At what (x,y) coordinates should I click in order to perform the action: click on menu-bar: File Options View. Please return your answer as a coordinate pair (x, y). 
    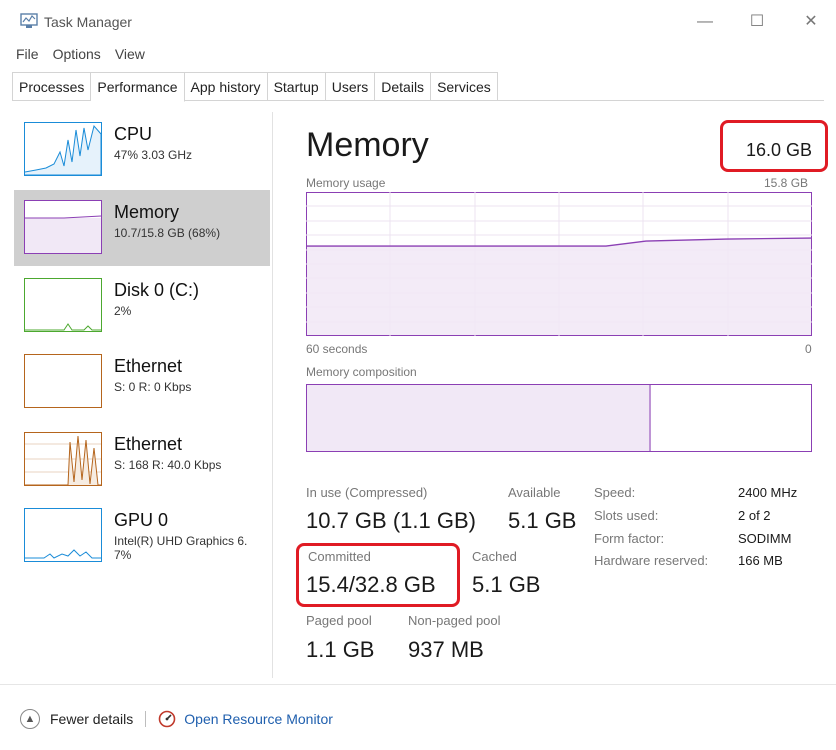
    Looking at the image, I should click on (80, 56).